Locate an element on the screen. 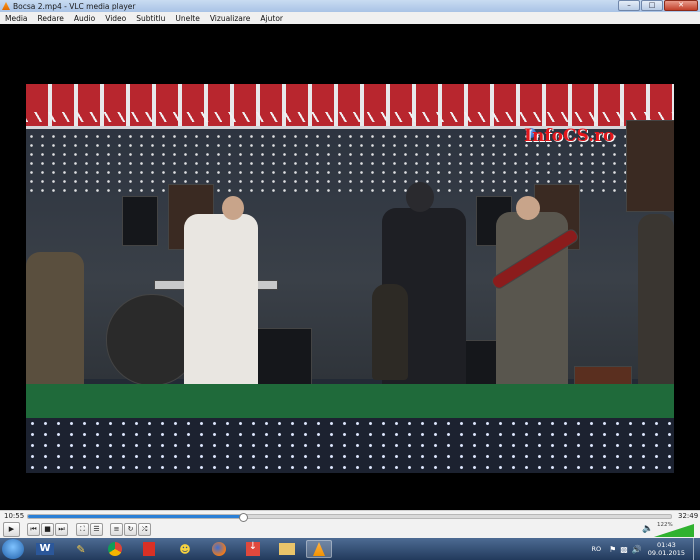 Image resolution: width=700 pixels, height=560 pixels. play-button: ▶ is located at coordinates (11, 529).